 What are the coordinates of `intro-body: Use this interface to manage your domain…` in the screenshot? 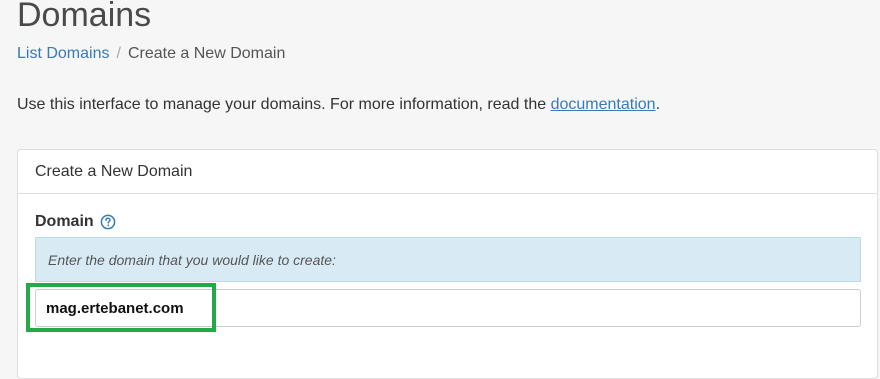 It's located at (284, 104).